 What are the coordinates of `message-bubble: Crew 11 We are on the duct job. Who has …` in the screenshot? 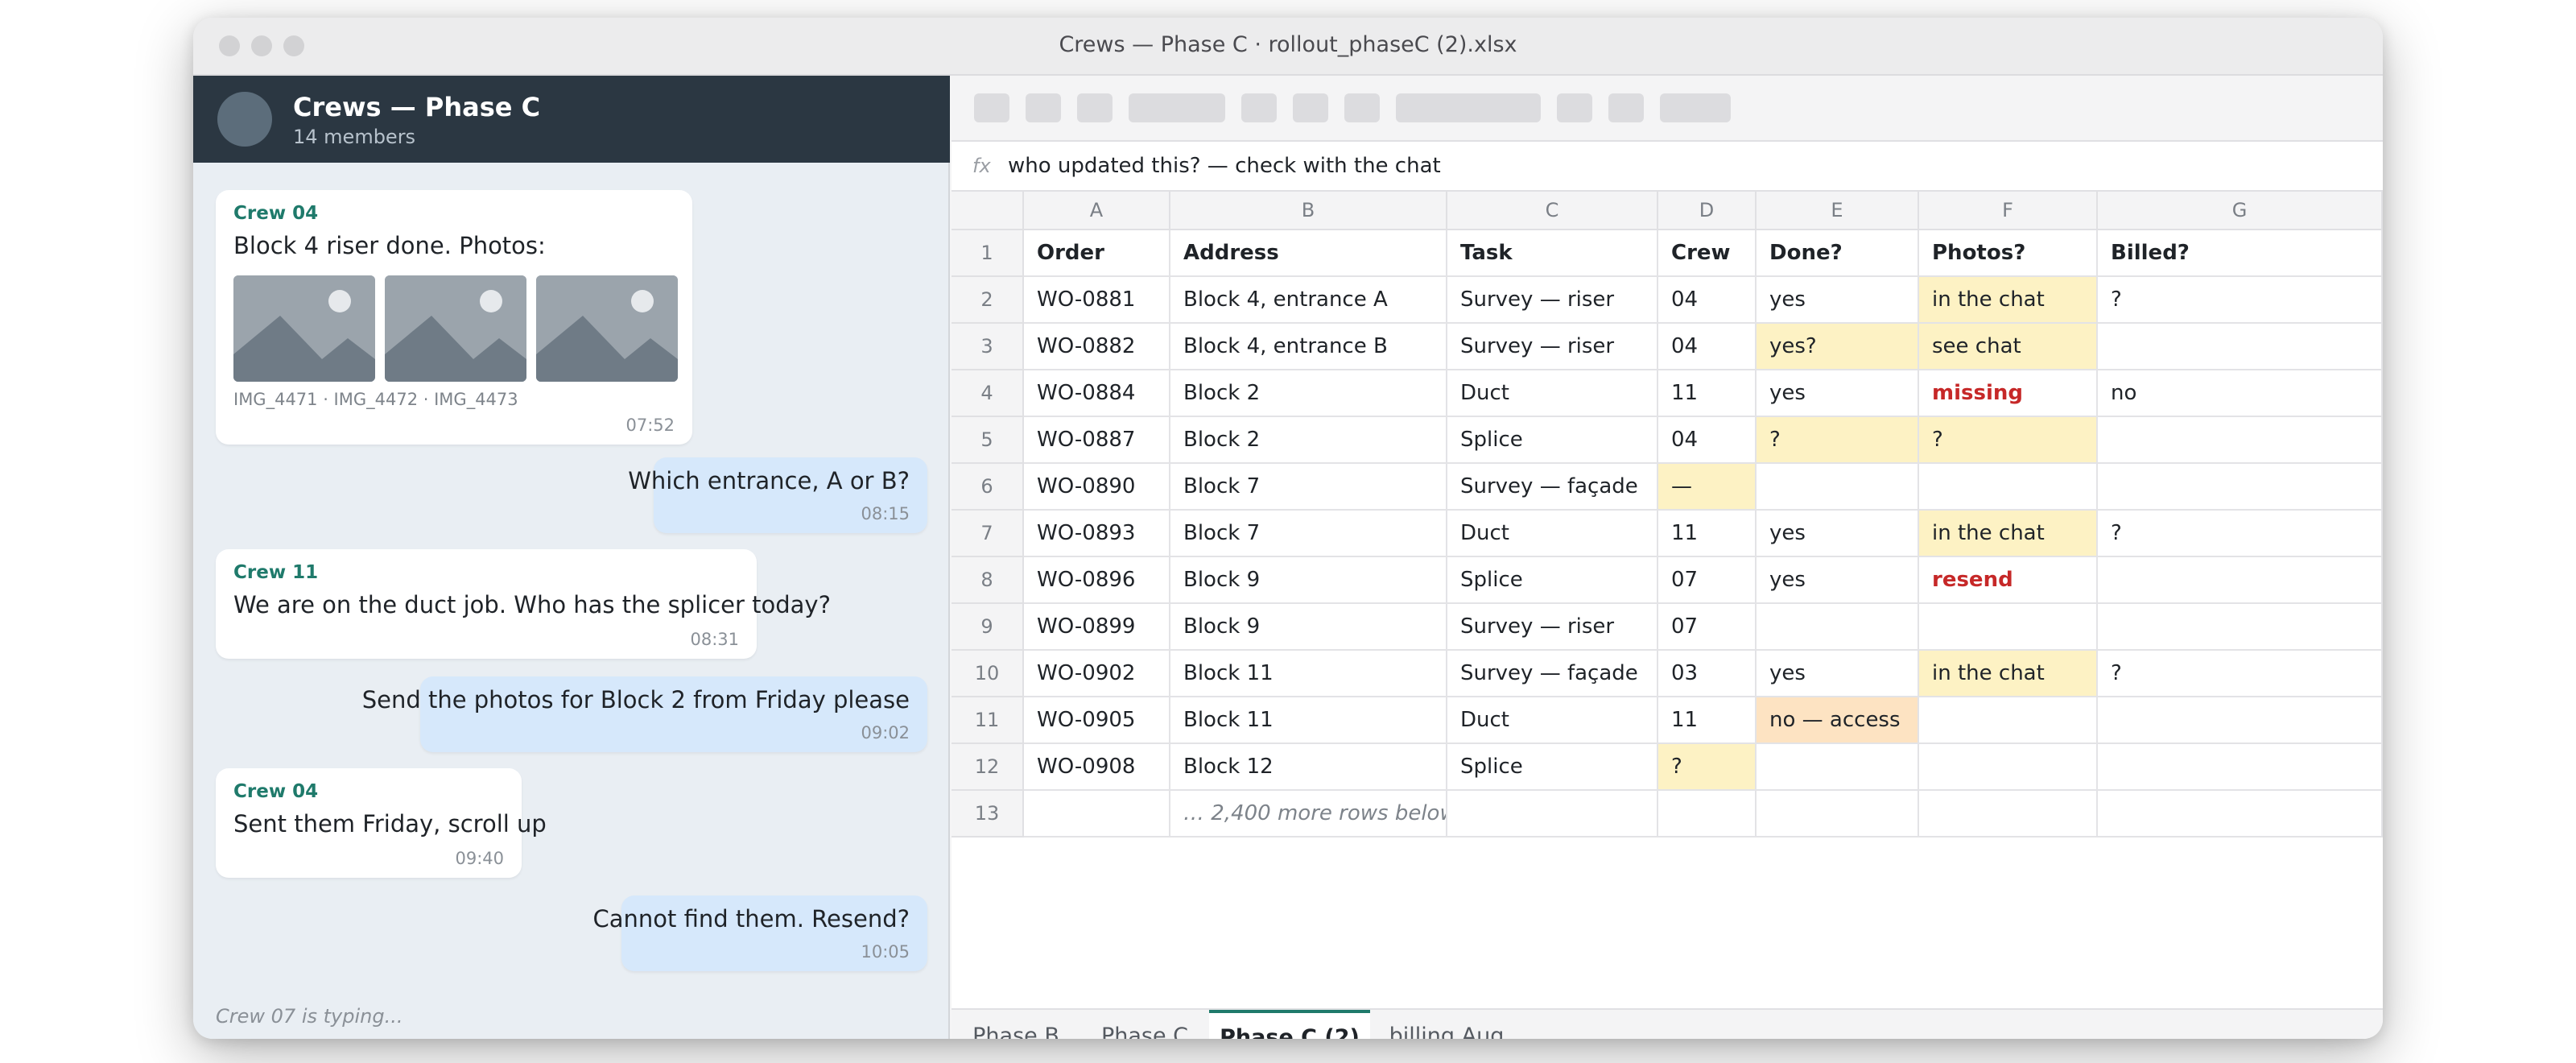 It's located at (523, 604).